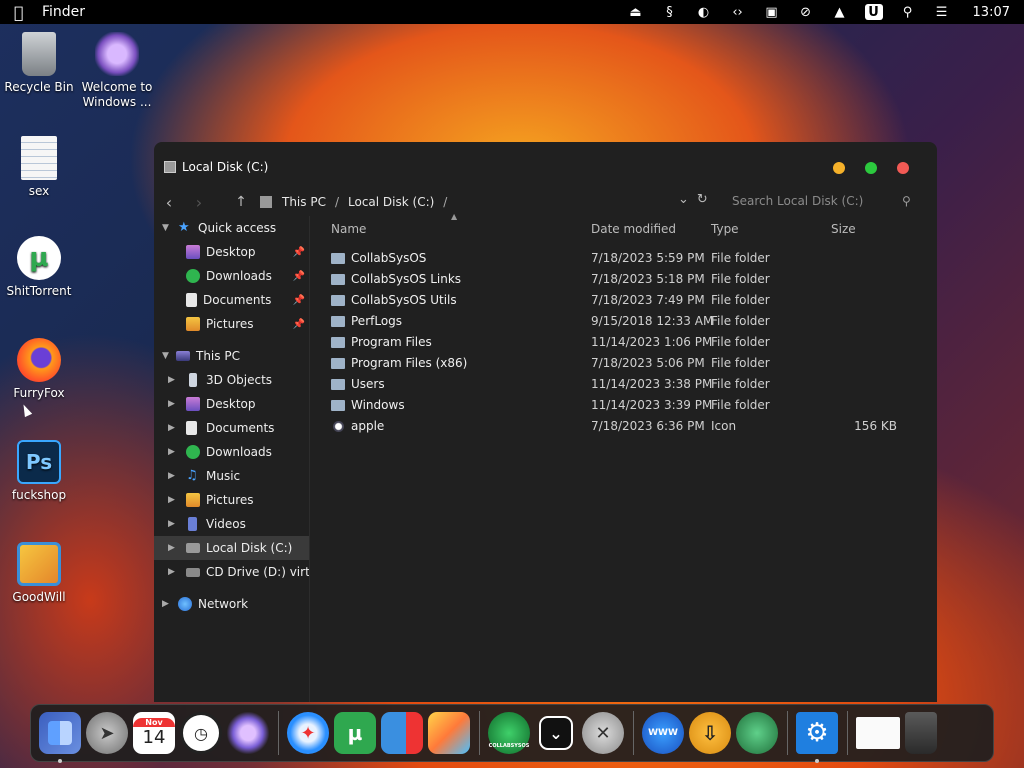  What do you see at coordinates (942, 12) in the screenshot?
I see `control-center-icon: ☰` at bounding box center [942, 12].